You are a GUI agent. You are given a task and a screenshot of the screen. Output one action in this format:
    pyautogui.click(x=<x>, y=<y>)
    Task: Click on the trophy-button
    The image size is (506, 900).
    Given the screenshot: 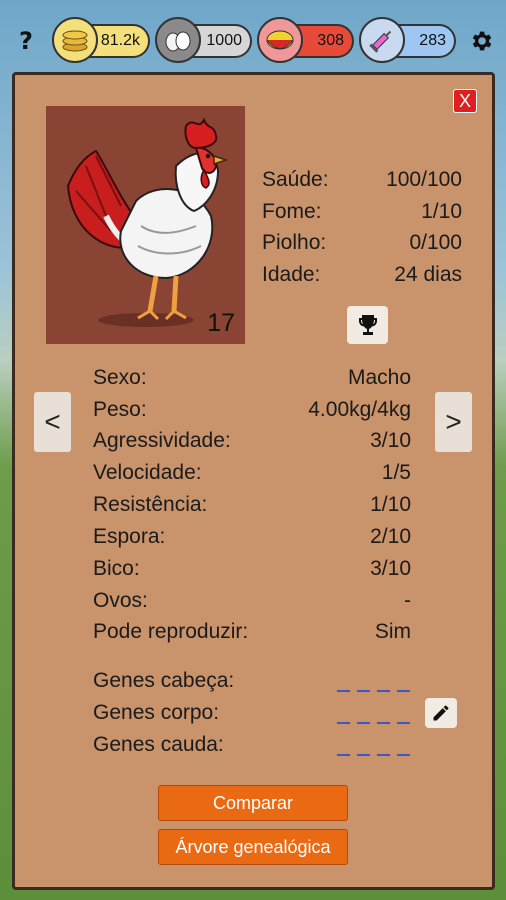 What is the action you would take?
    pyautogui.click(x=367, y=325)
    